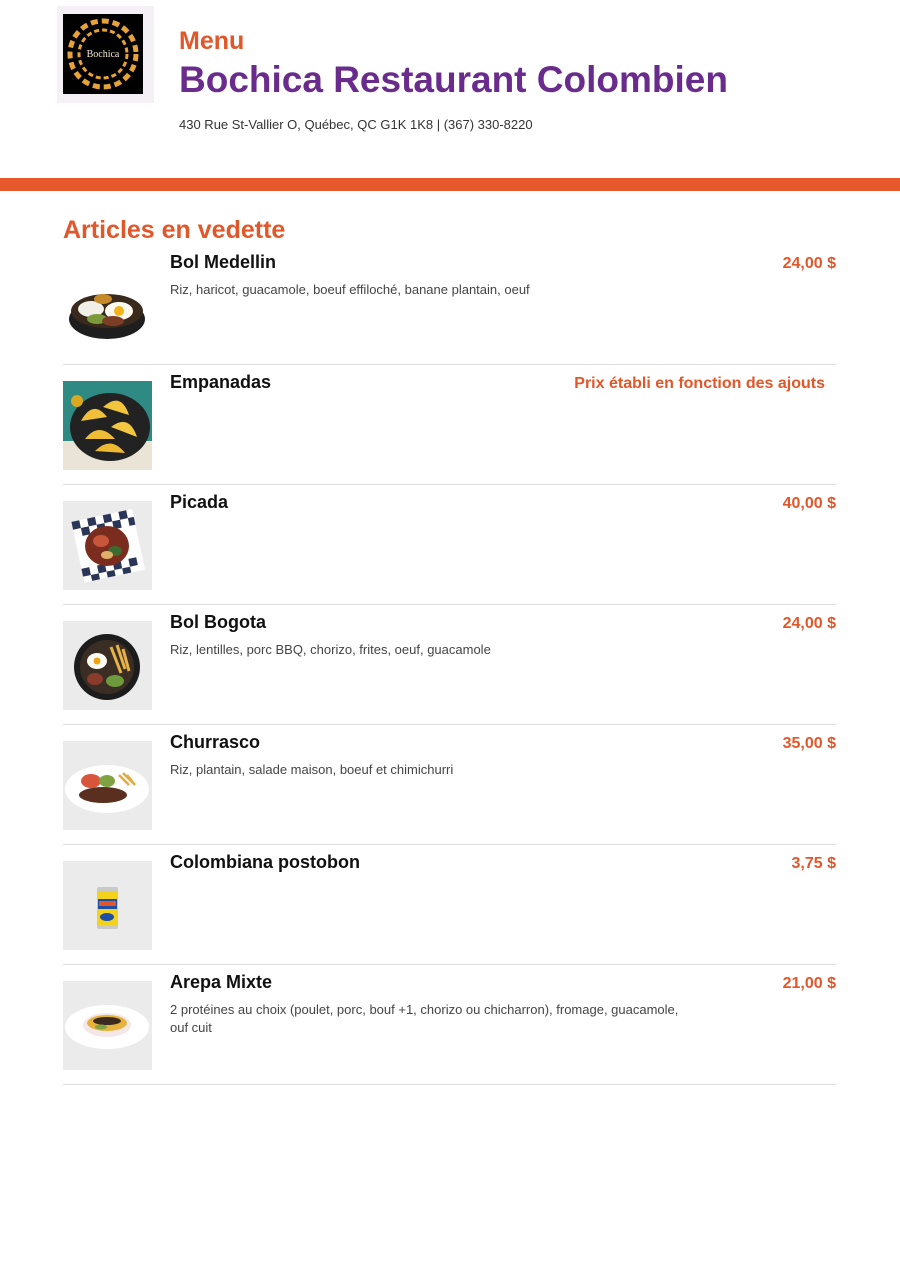 This screenshot has width=900, height=1273. I want to click on soda-can-photo, so click(107, 905).